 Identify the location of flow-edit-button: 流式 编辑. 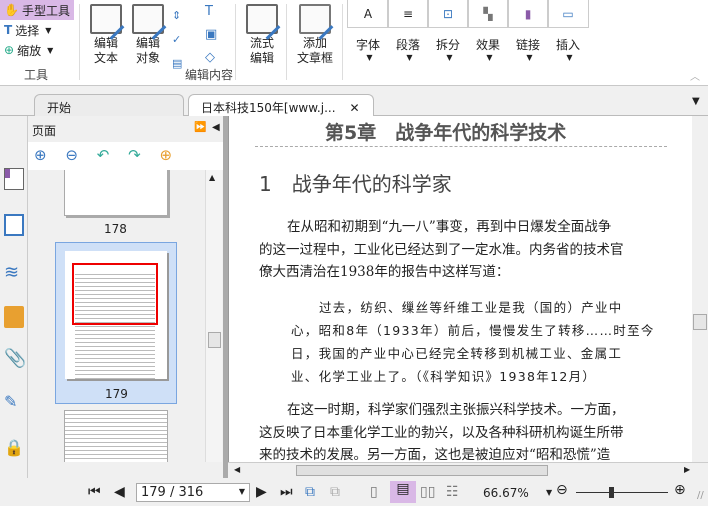
(262, 35).